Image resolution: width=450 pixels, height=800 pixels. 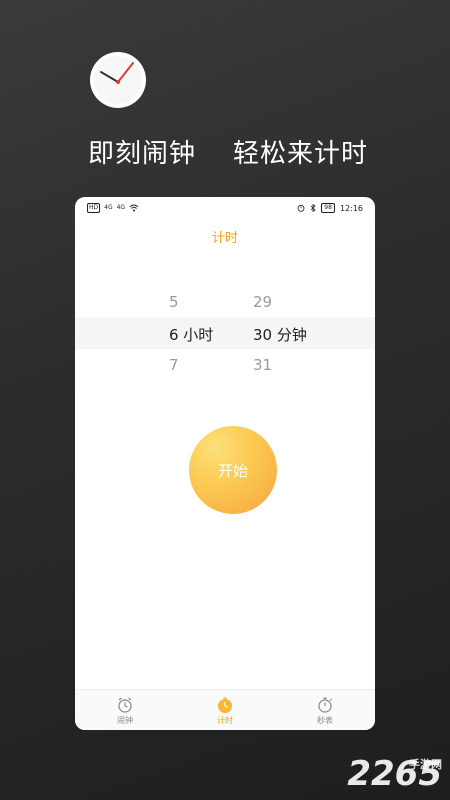 What do you see at coordinates (191, 334) in the screenshot?
I see `hours-selected: 6 小时` at bounding box center [191, 334].